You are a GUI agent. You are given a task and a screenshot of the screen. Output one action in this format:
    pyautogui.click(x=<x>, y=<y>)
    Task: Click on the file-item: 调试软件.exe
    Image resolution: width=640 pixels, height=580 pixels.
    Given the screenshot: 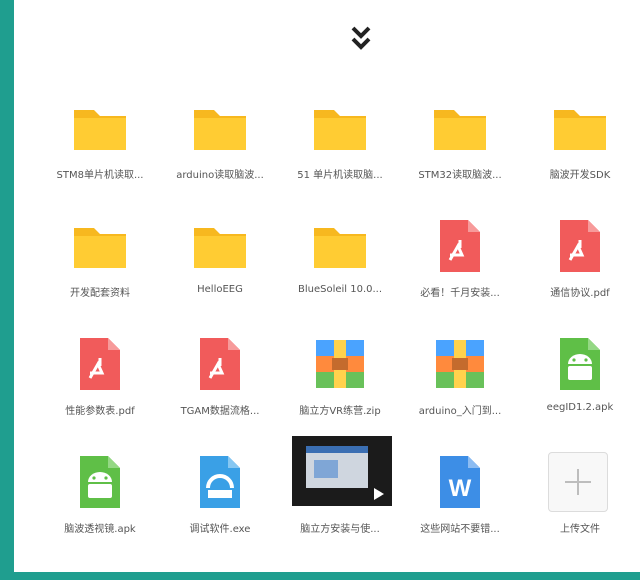 What is the action you would take?
    pyautogui.click(x=220, y=501)
    